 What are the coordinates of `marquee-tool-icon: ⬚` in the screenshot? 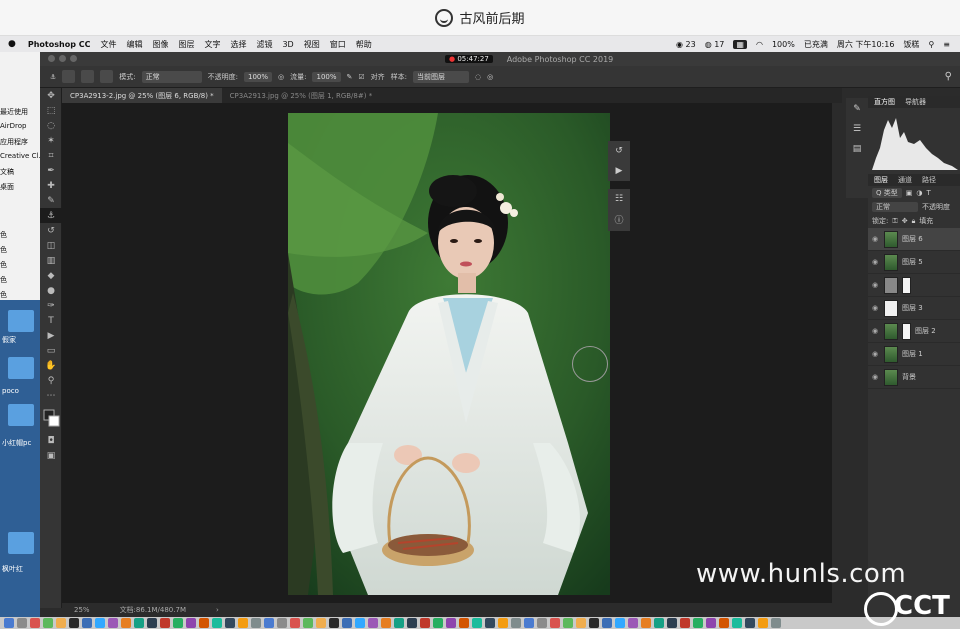 It's located at (51, 110).